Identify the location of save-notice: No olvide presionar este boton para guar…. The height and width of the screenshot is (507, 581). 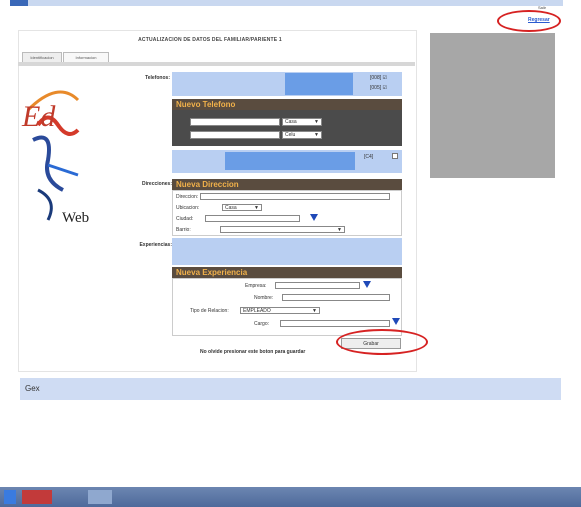
(253, 352).